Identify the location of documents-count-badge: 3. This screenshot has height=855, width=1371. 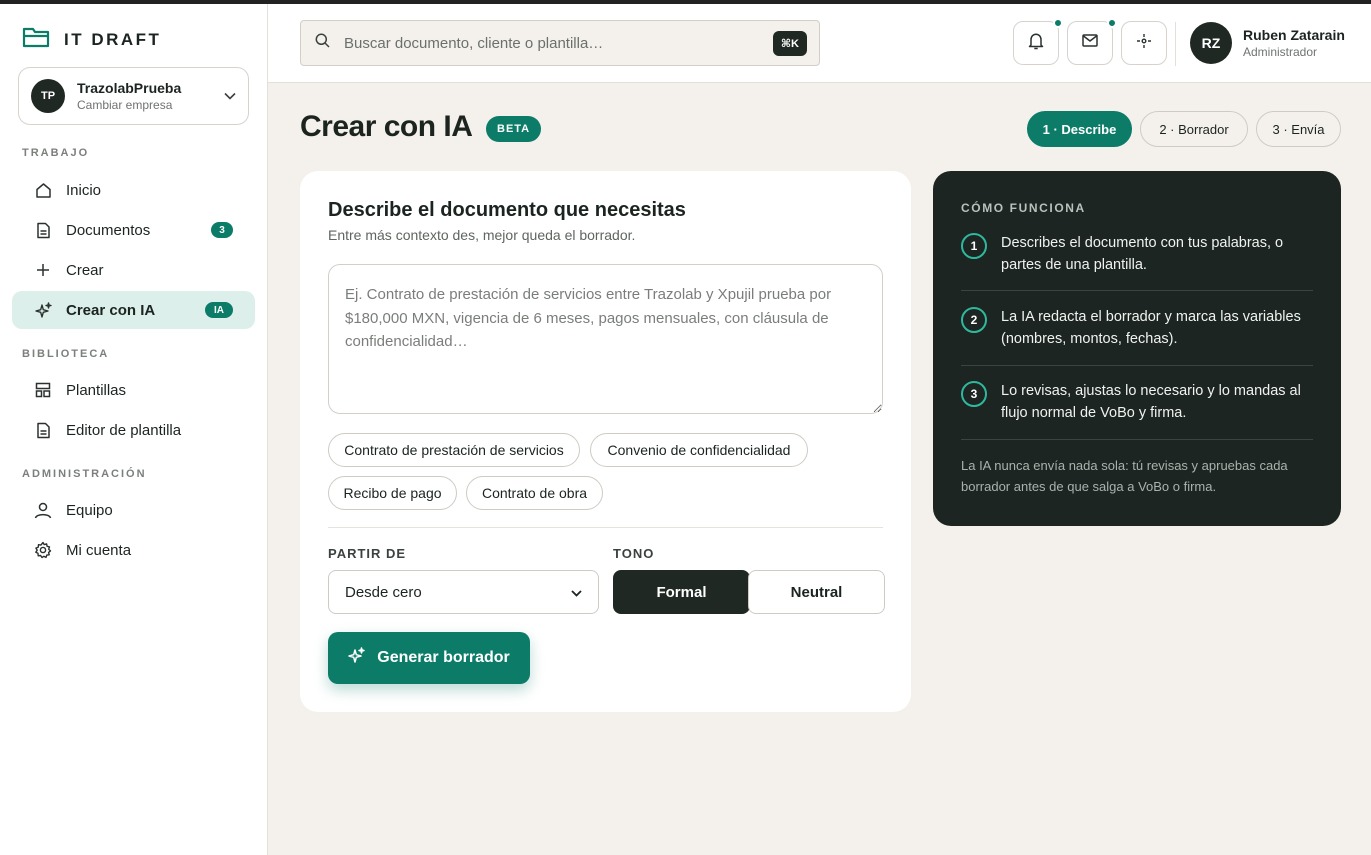
(222, 230).